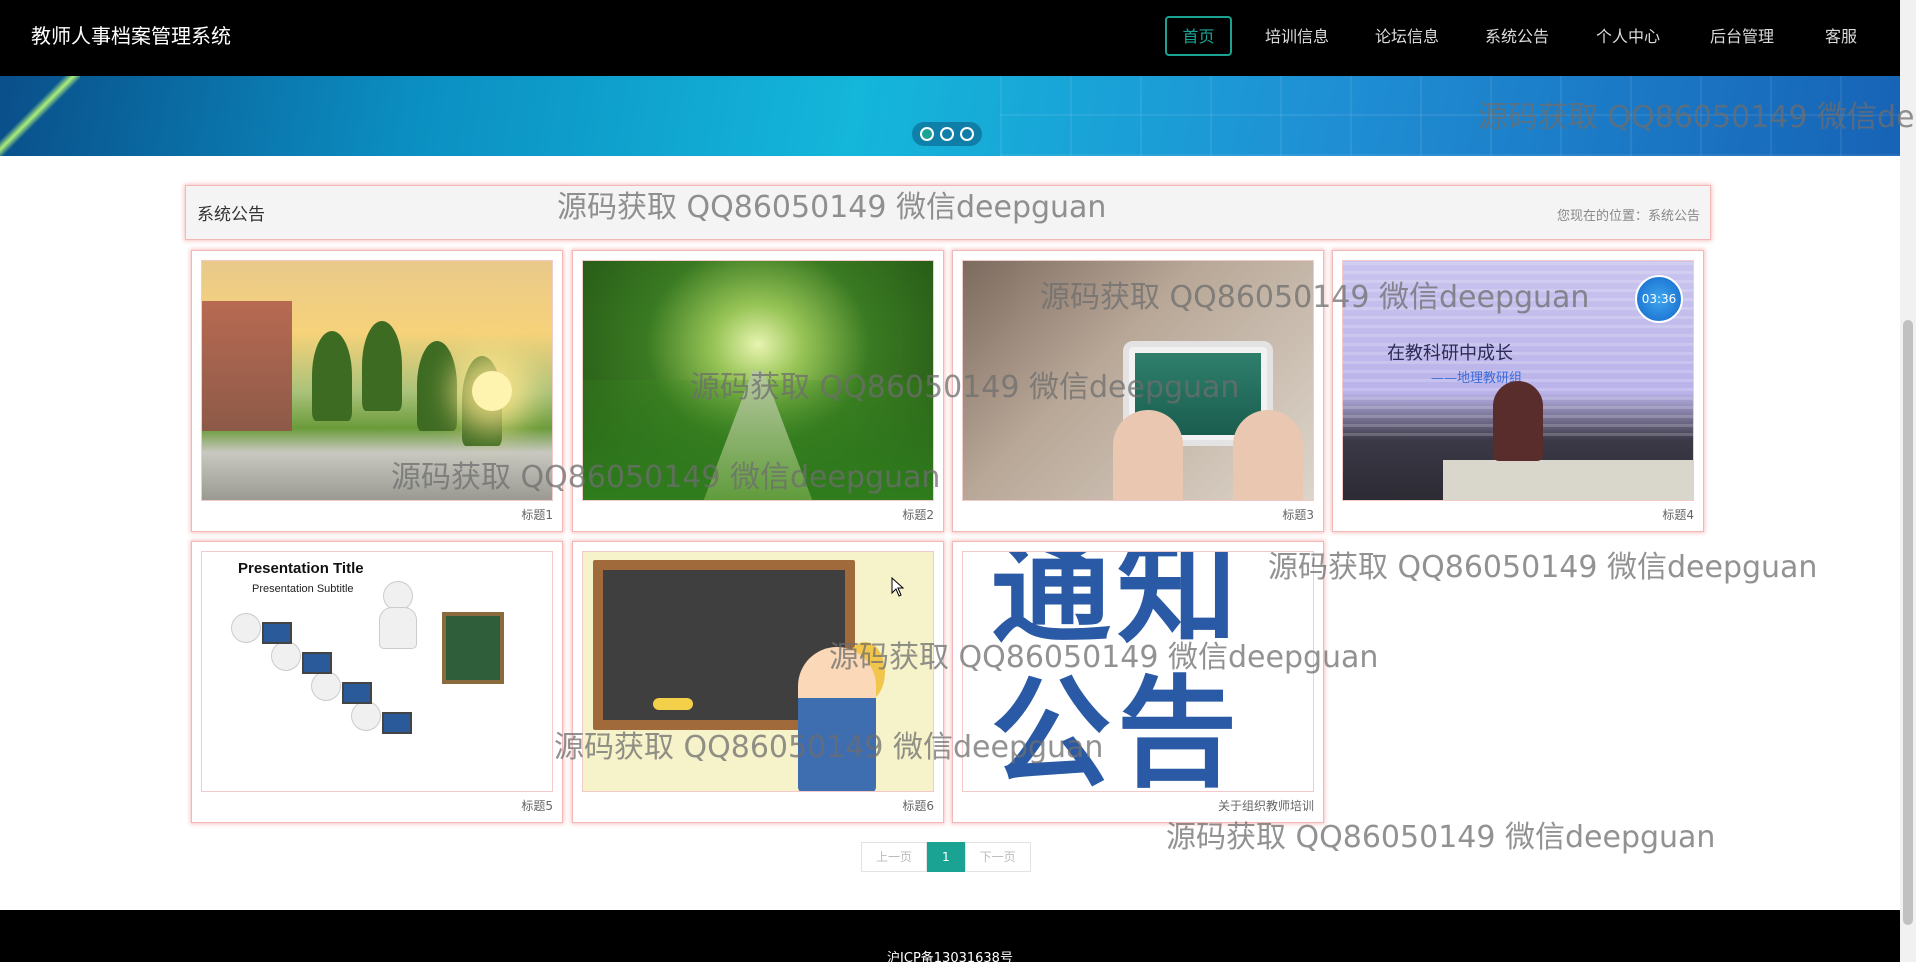  I want to click on watermark-text: 源码获取 QQ86050149 微信deepguan, so click(1543, 567).